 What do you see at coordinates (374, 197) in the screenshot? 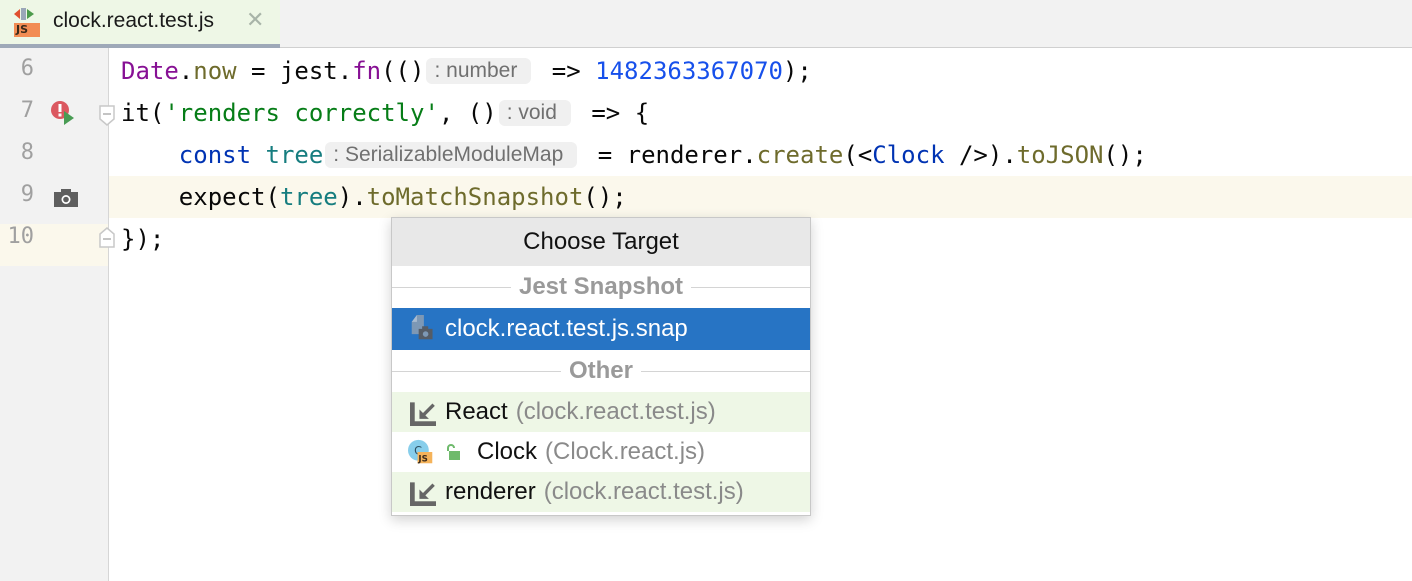
I see `code-line-9: expect(tree).toMatchSnapshot();` at bounding box center [374, 197].